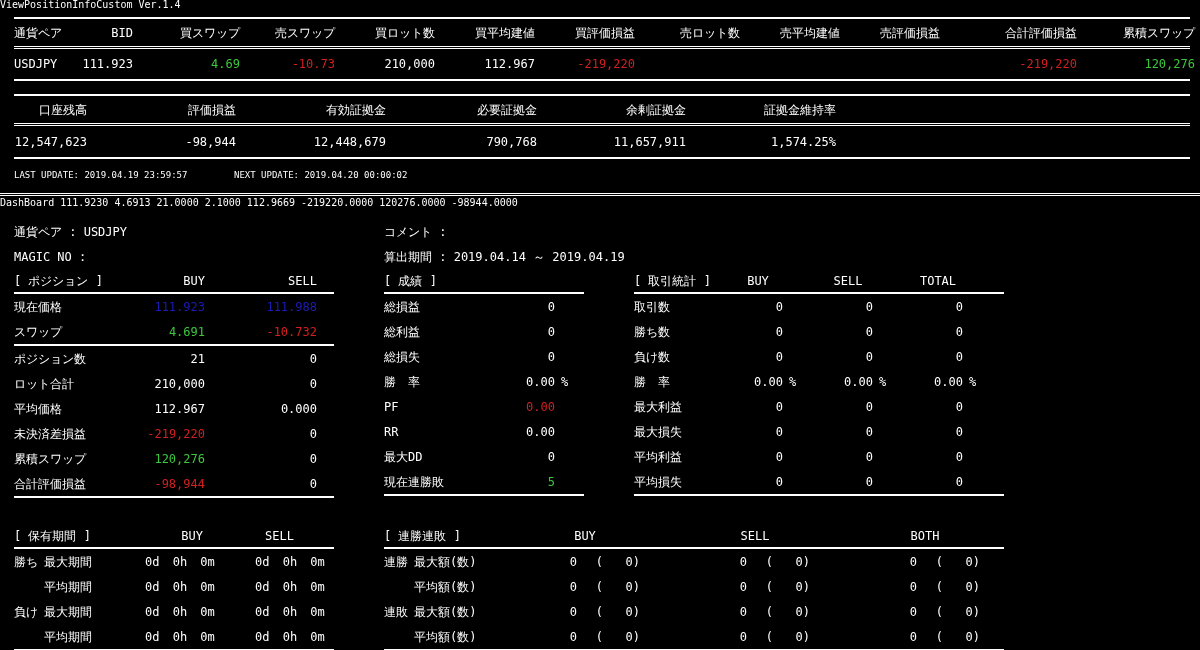 The image size is (1200, 650). Describe the element at coordinates (403, 456) in the screenshot. I see `row-label: 最大DD` at that location.